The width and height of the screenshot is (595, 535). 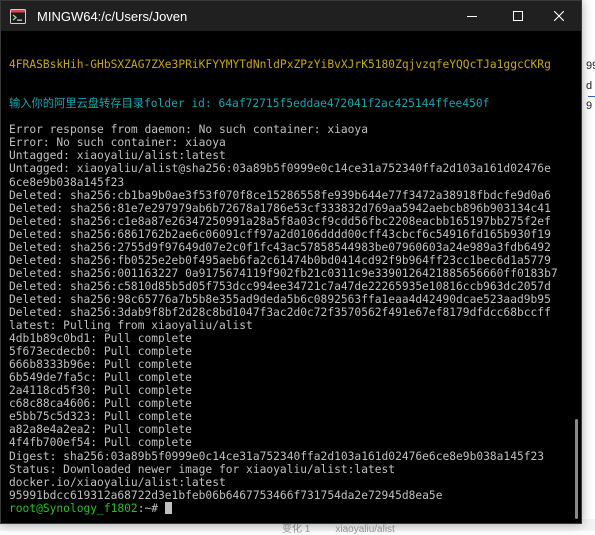 What do you see at coordinates (100, 378) in the screenshot?
I see `console-line: 6b549de7fa5c: Pull complete` at bounding box center [100, 378].